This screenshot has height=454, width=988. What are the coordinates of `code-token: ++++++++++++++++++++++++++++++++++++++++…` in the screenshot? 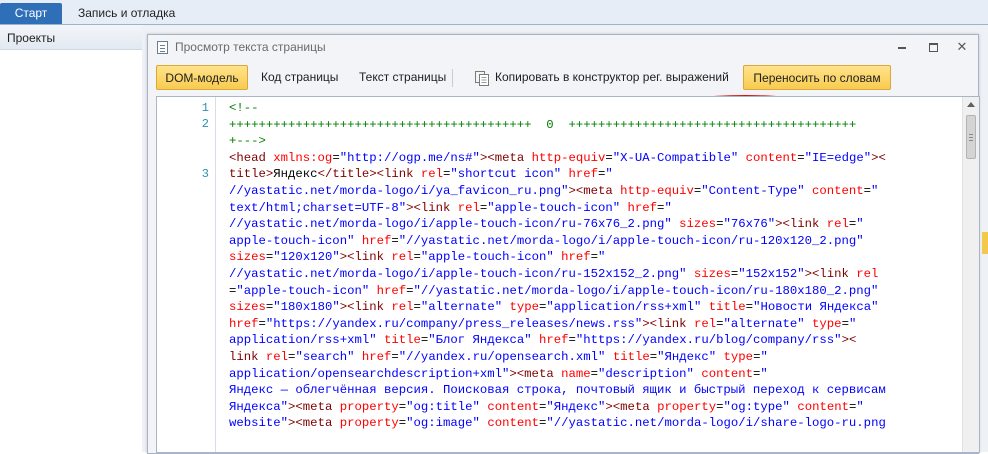 It's located at (543, 124).